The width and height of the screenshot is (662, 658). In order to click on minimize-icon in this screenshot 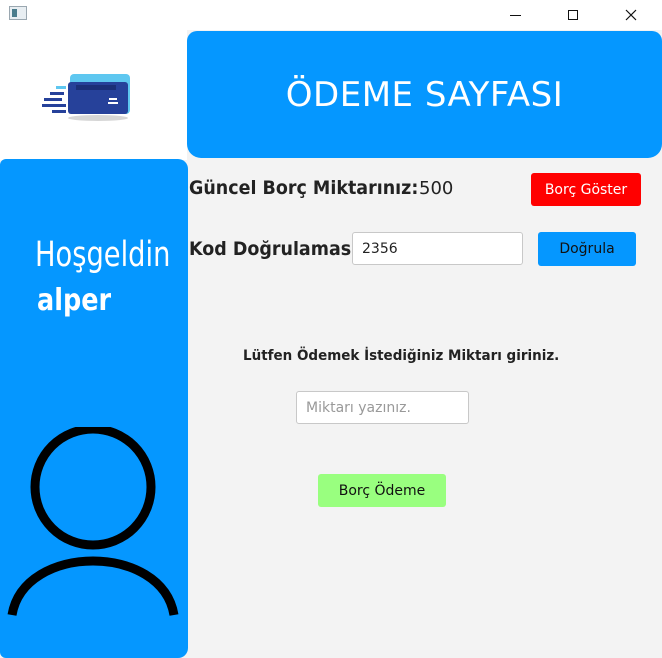, I will do `click(515, 15)`.